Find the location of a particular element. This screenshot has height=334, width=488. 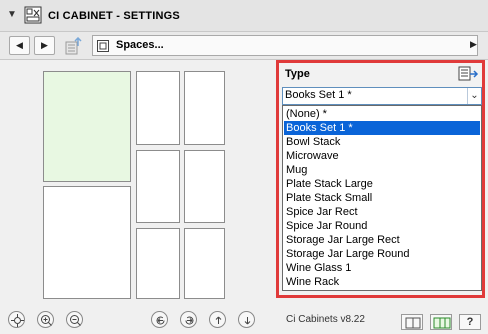

chevron-right-icon: ▶ is located at coordinates (473, 44).